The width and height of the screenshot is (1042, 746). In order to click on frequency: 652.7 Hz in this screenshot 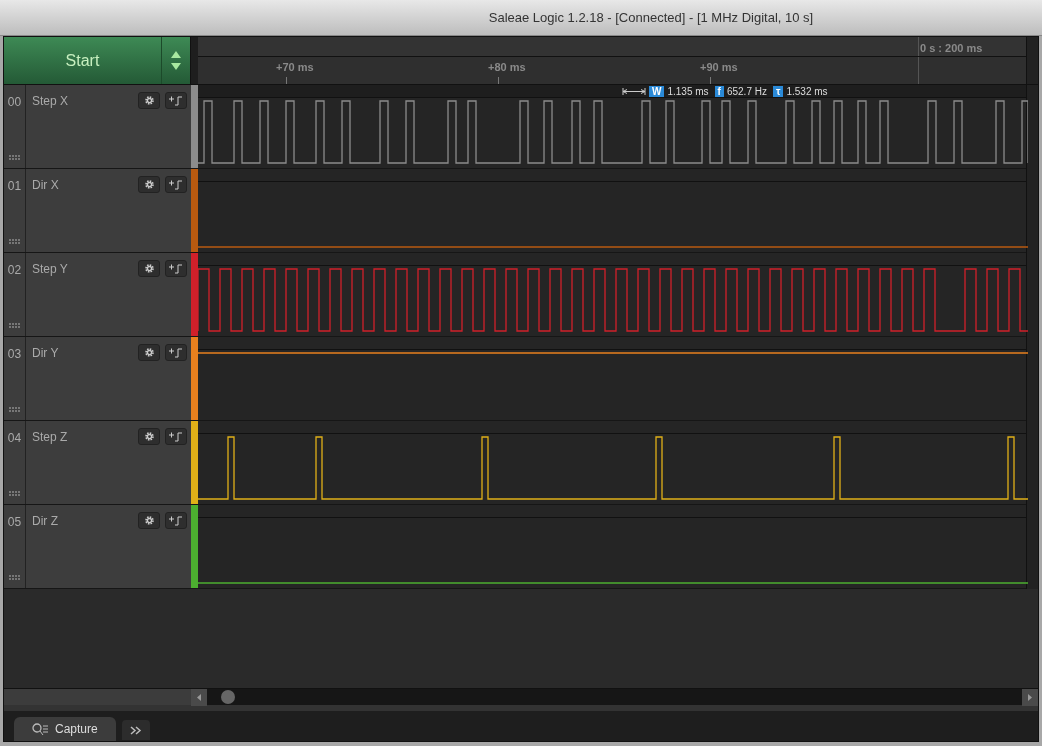, I will do `click(746, 91)`.